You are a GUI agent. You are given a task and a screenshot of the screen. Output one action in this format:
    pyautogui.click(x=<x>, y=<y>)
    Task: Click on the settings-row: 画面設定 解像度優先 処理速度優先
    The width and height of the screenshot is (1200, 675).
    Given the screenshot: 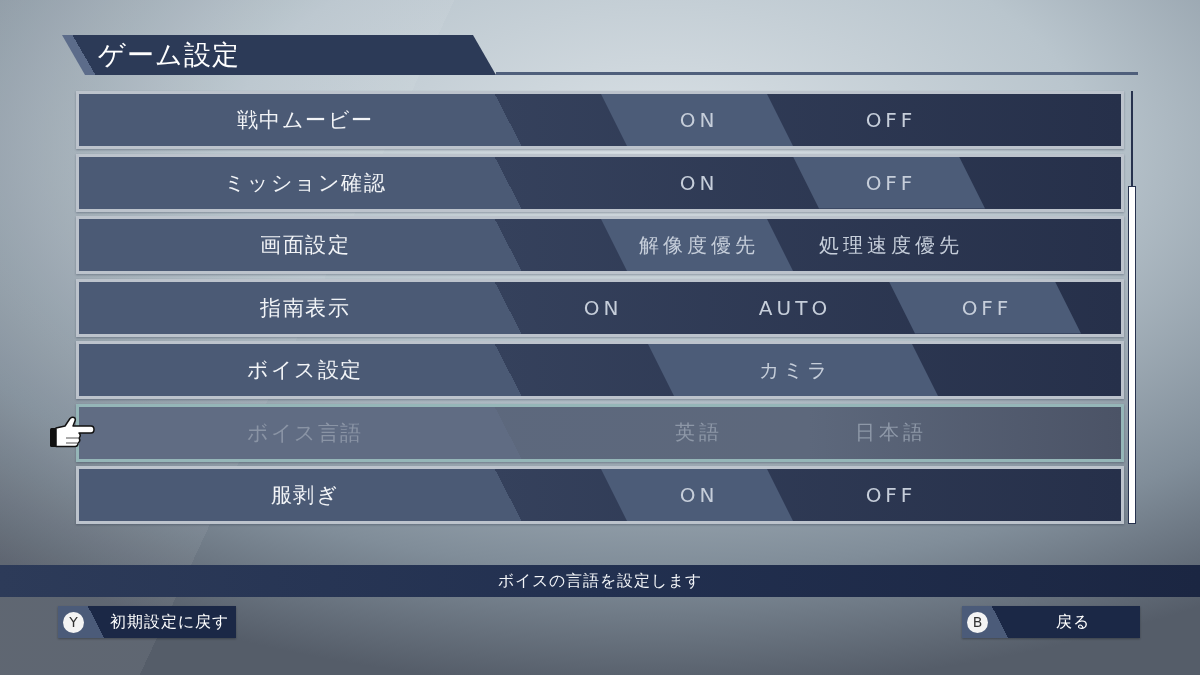 What is the action you would take?
    pyautogui.click(x=600, y=245)
    